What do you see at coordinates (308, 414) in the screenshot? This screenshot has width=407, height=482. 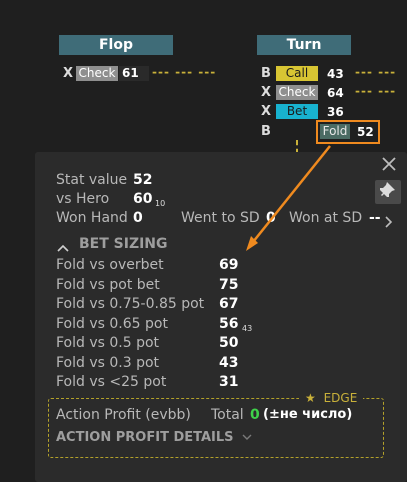 I see `total-note: (±не число)` at bounding box center [308, 414].